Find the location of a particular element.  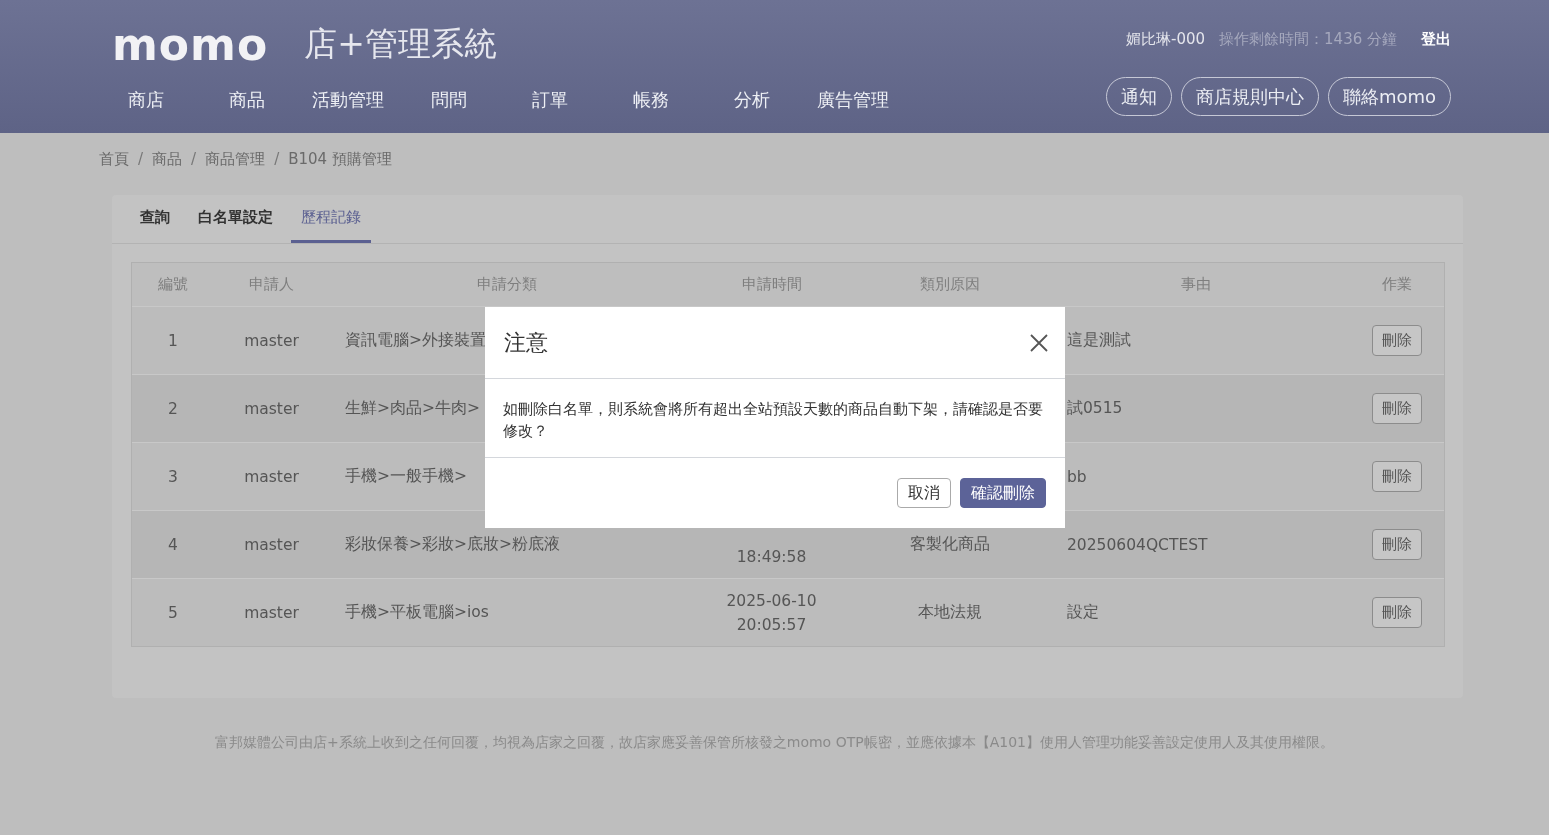

breadcrumb-item: 商品管理 is located at coordinates (235, 159).